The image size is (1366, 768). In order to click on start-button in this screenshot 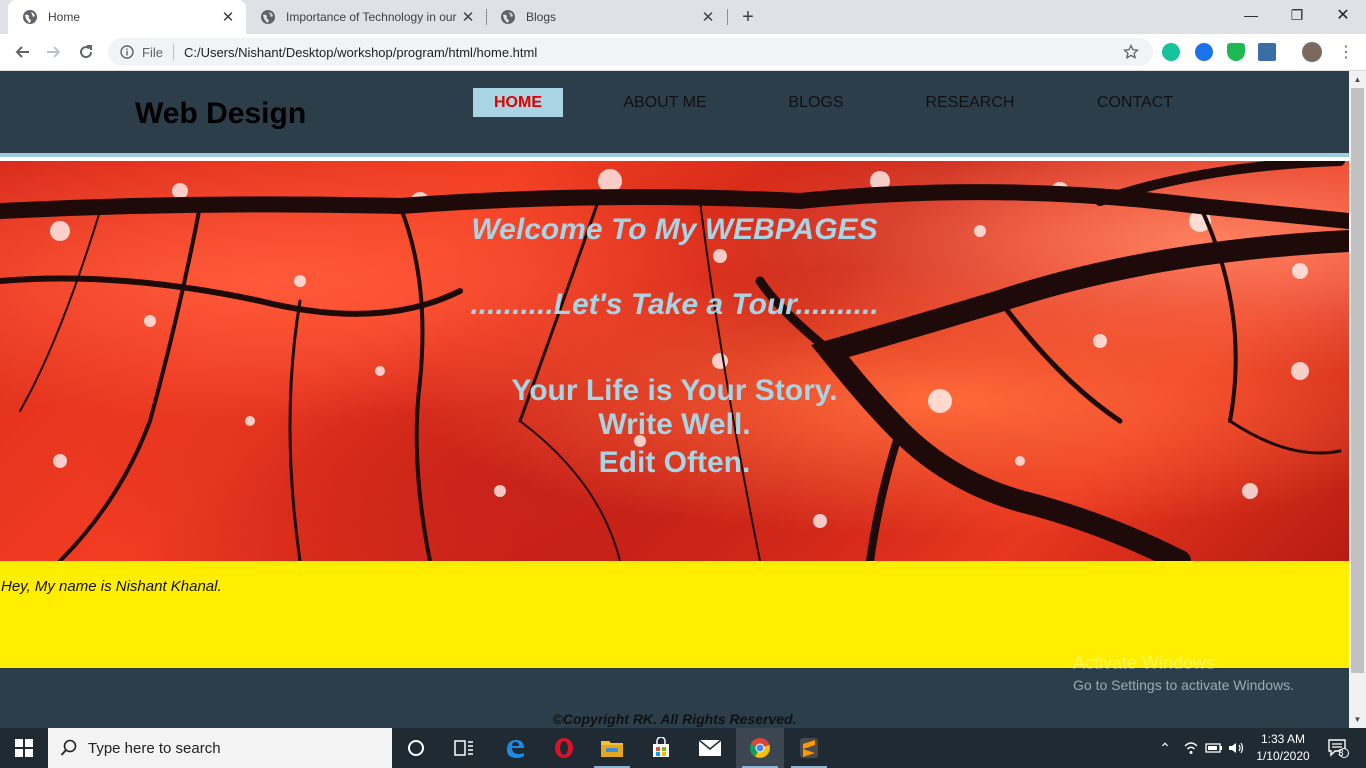, I will do `click(24, 748)`.